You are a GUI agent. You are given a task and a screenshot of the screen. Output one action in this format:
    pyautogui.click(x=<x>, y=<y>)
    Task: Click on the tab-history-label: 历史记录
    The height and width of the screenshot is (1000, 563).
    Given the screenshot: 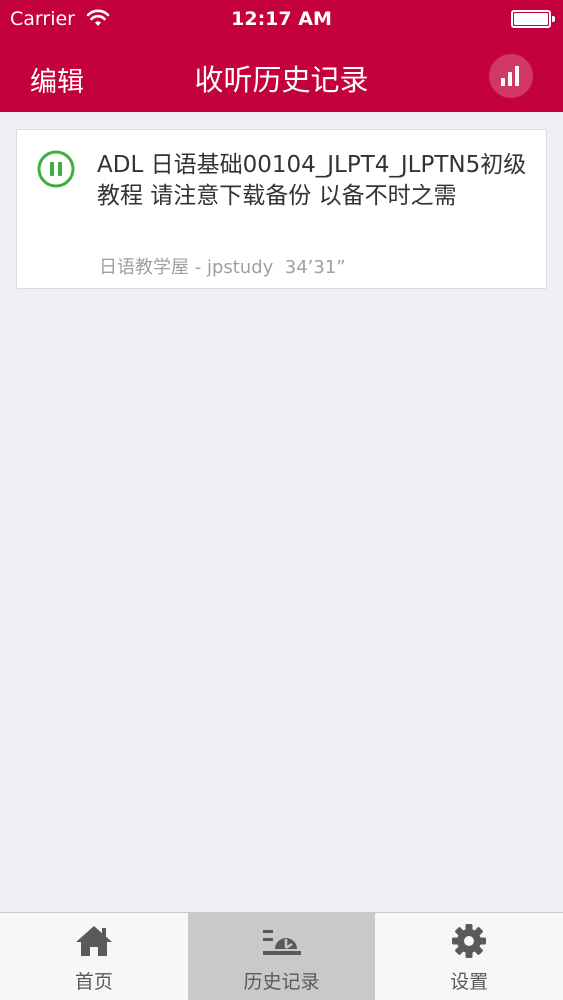 What is the action you would take?
    pyautogui.click(x=281, y=982)
    